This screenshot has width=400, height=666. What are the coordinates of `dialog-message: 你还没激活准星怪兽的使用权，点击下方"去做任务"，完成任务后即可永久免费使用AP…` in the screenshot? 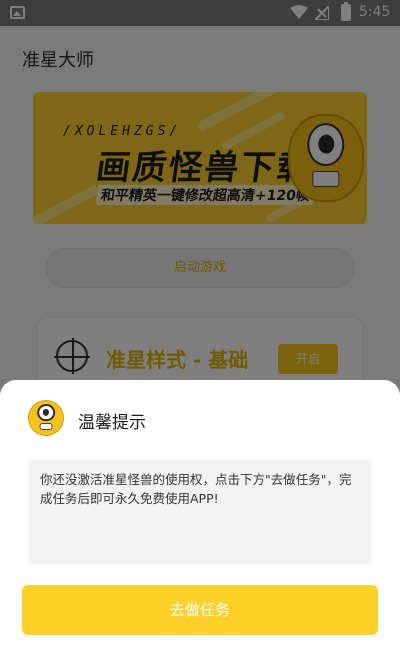 It's located at (200, 512).